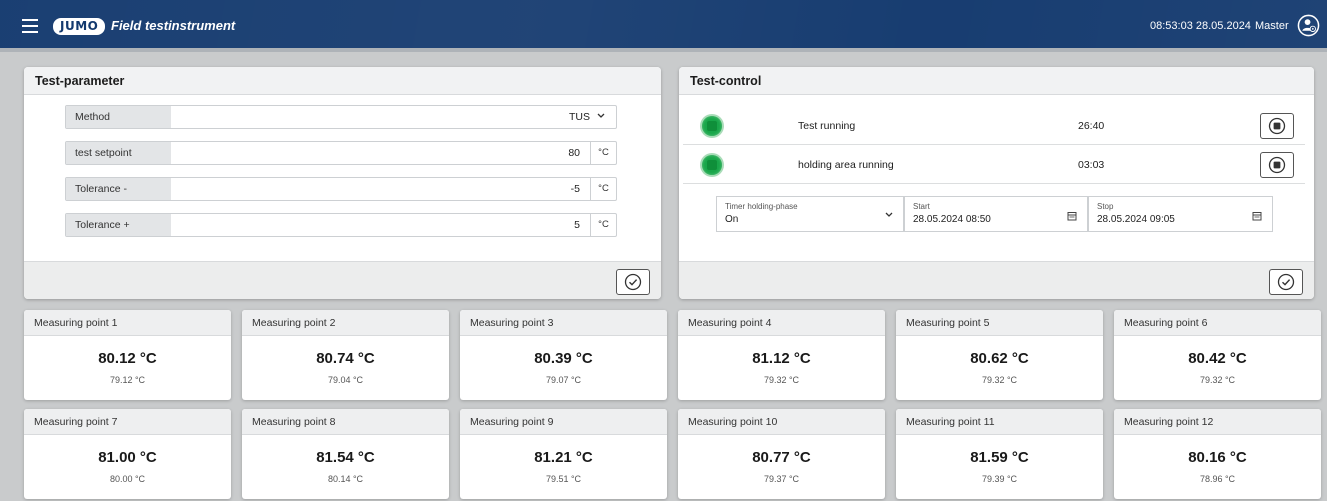 The image size is (1327, 501). I want to click on tolerance-minus-label: Tolerance -, so click(118, 189).